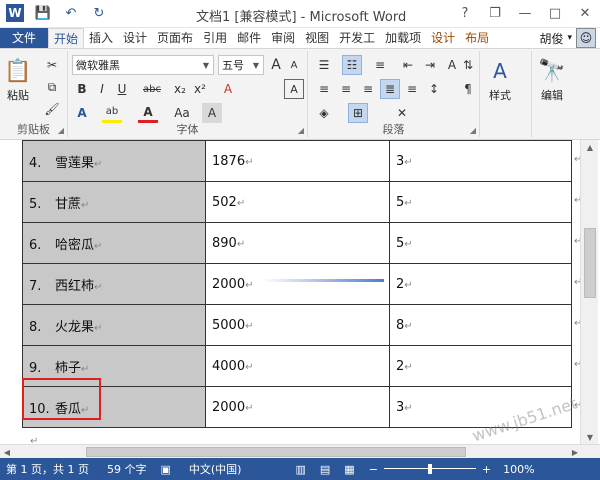  I want to click on fruit-cell: 8. 火龙果↵, so click(114, 325).